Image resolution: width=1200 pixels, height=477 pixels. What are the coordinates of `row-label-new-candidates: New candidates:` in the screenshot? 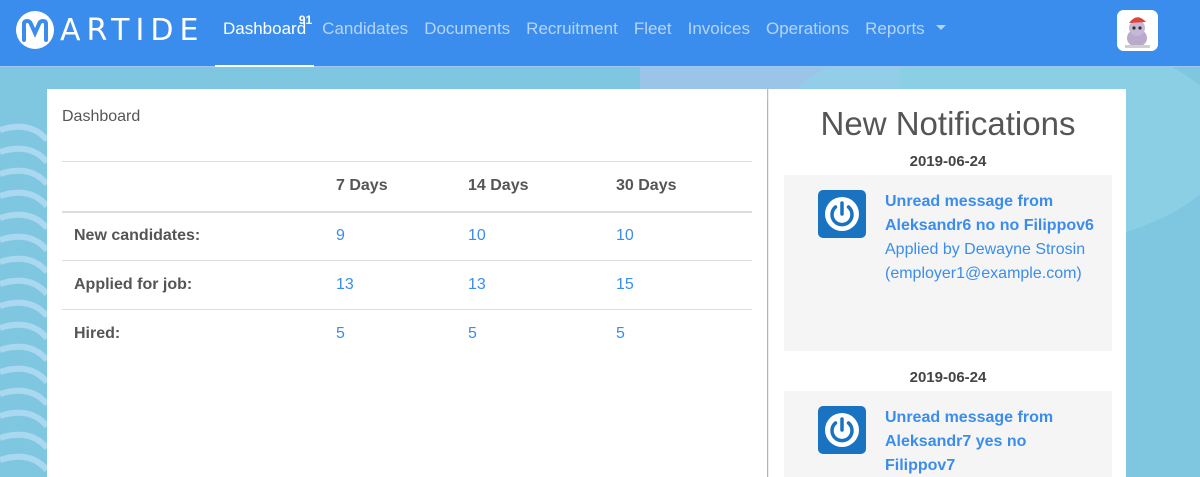 It's located at (137, 236).